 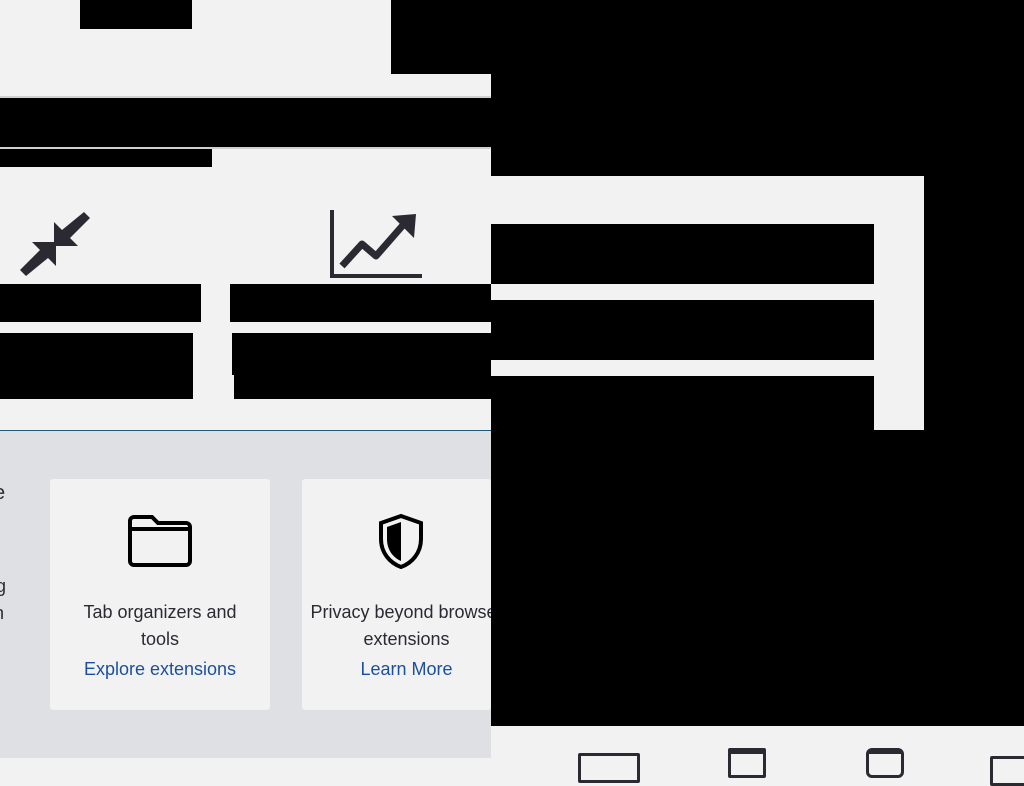 I want to click on card-title: Tab organizers and tools, so click(x=160, y=625).